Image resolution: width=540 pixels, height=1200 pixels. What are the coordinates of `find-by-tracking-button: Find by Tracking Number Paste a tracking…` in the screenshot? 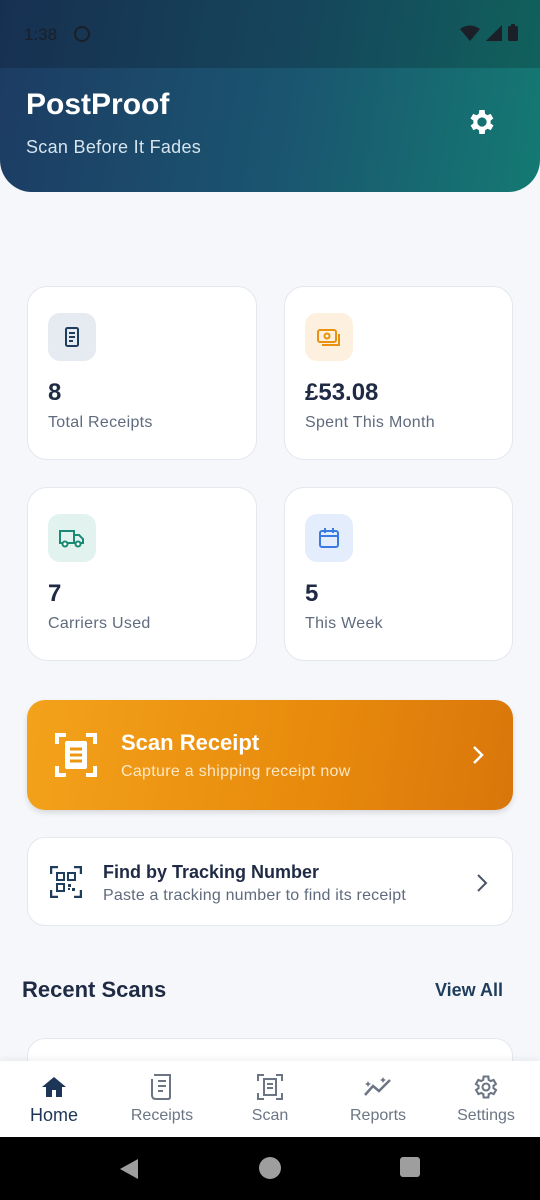 It's located at (270, 881).